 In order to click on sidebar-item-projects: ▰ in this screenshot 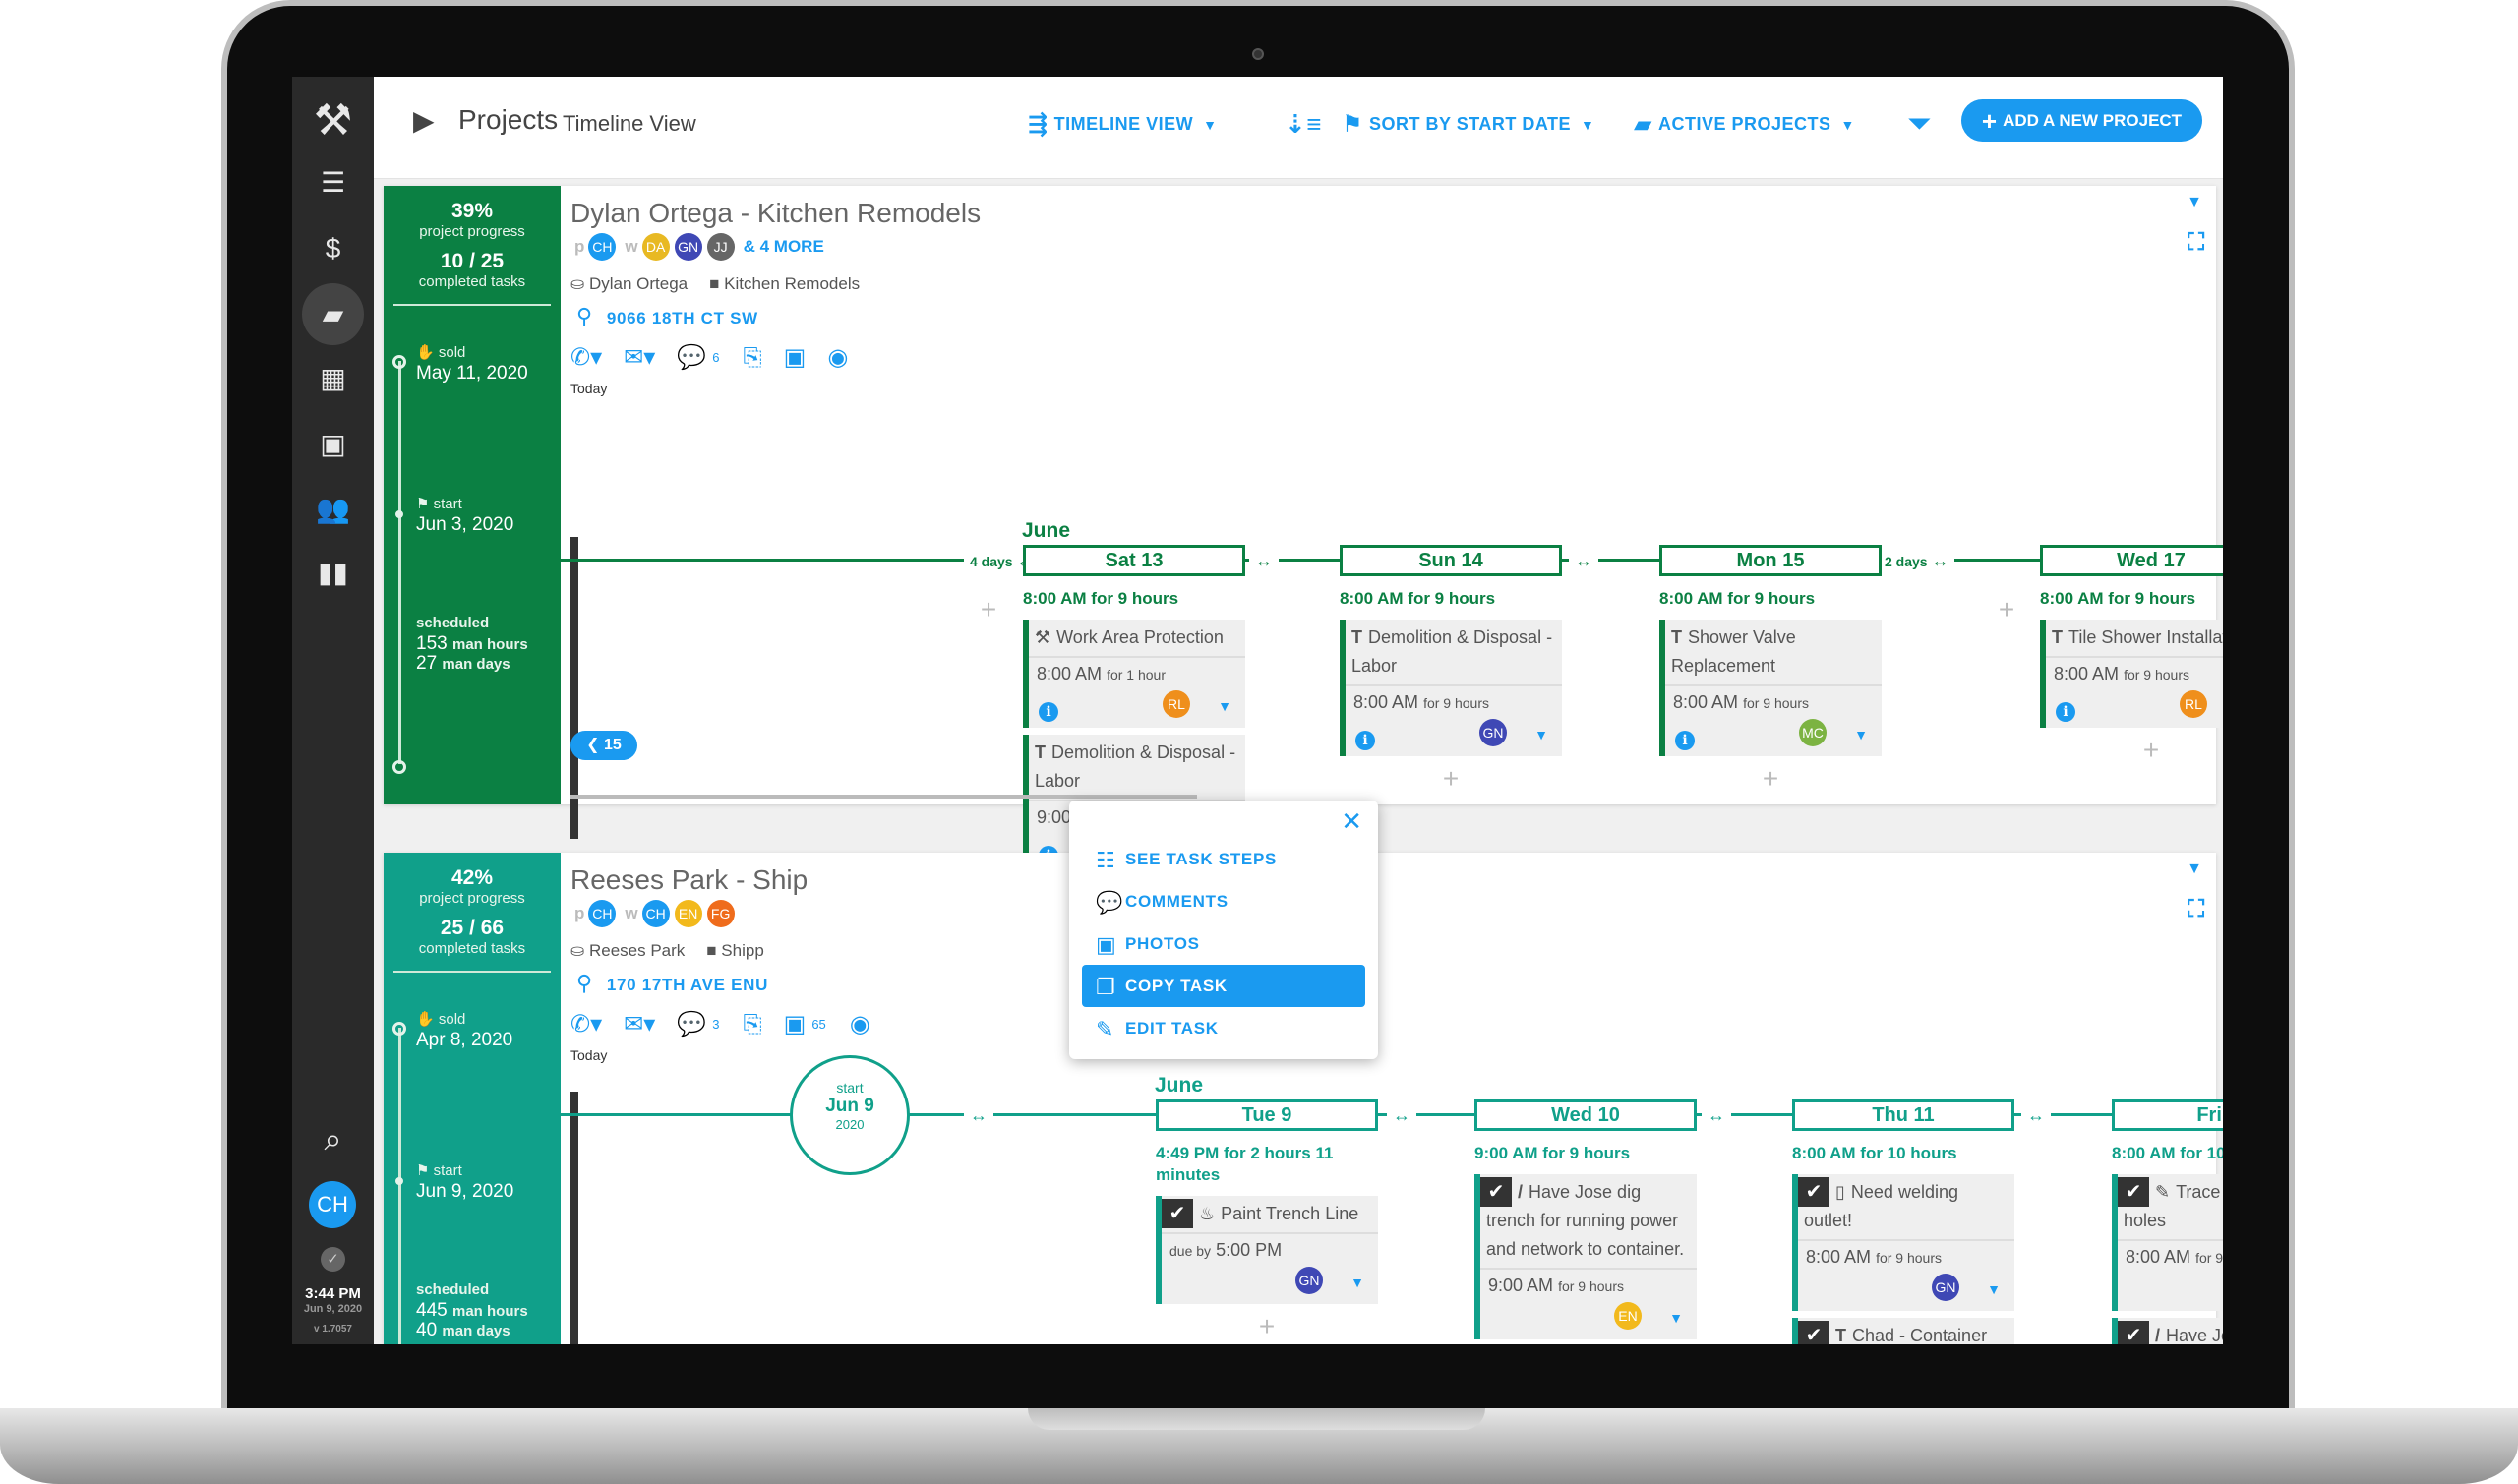, I will do `click(333, 315)`.